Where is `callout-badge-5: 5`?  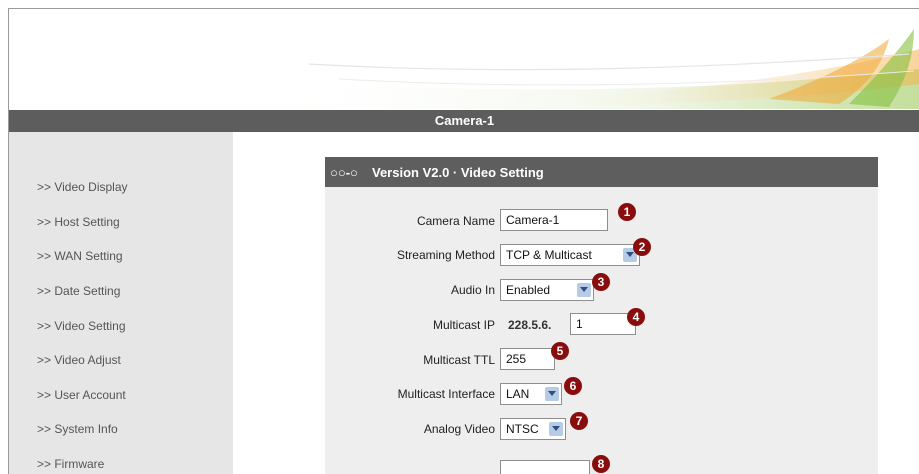 callout-badge-5: 5 is located at coordinates (560, 351).